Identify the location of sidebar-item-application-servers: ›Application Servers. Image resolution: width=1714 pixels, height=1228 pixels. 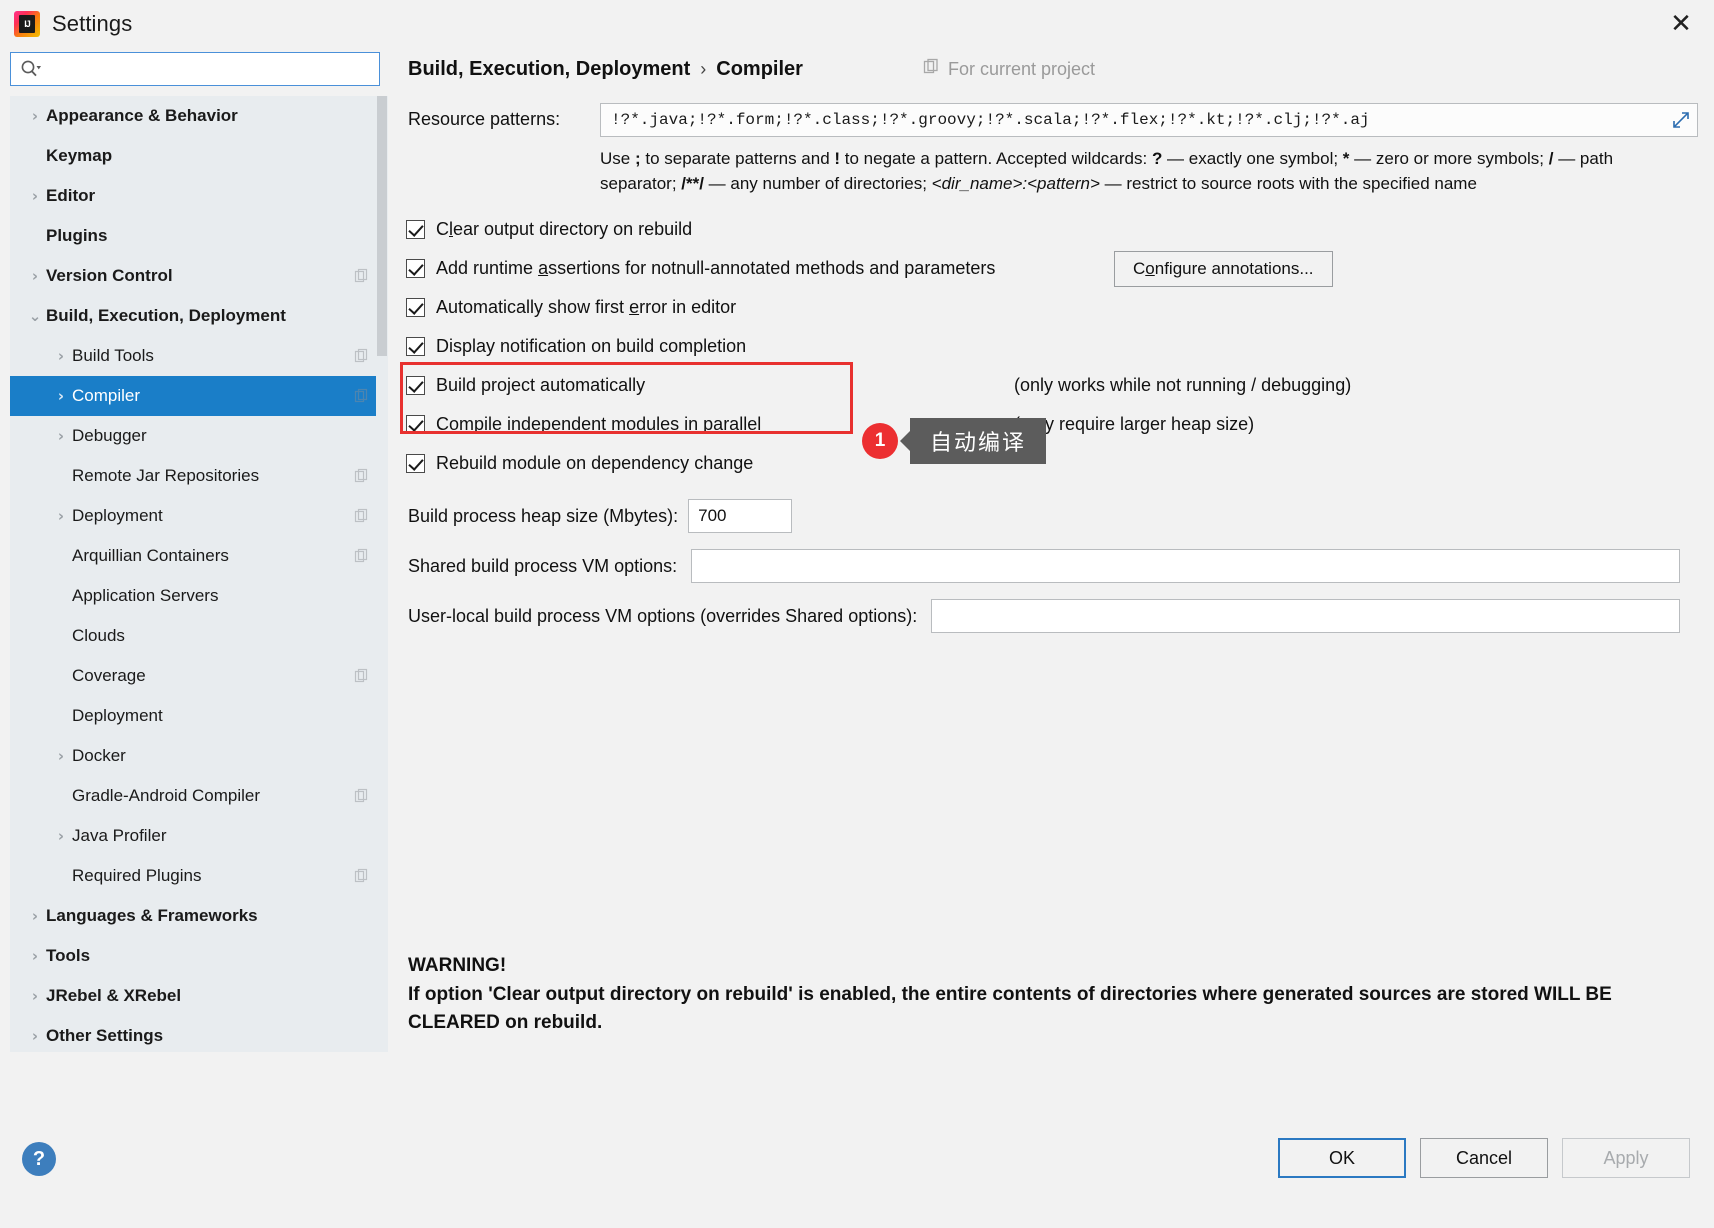
(199, 596).